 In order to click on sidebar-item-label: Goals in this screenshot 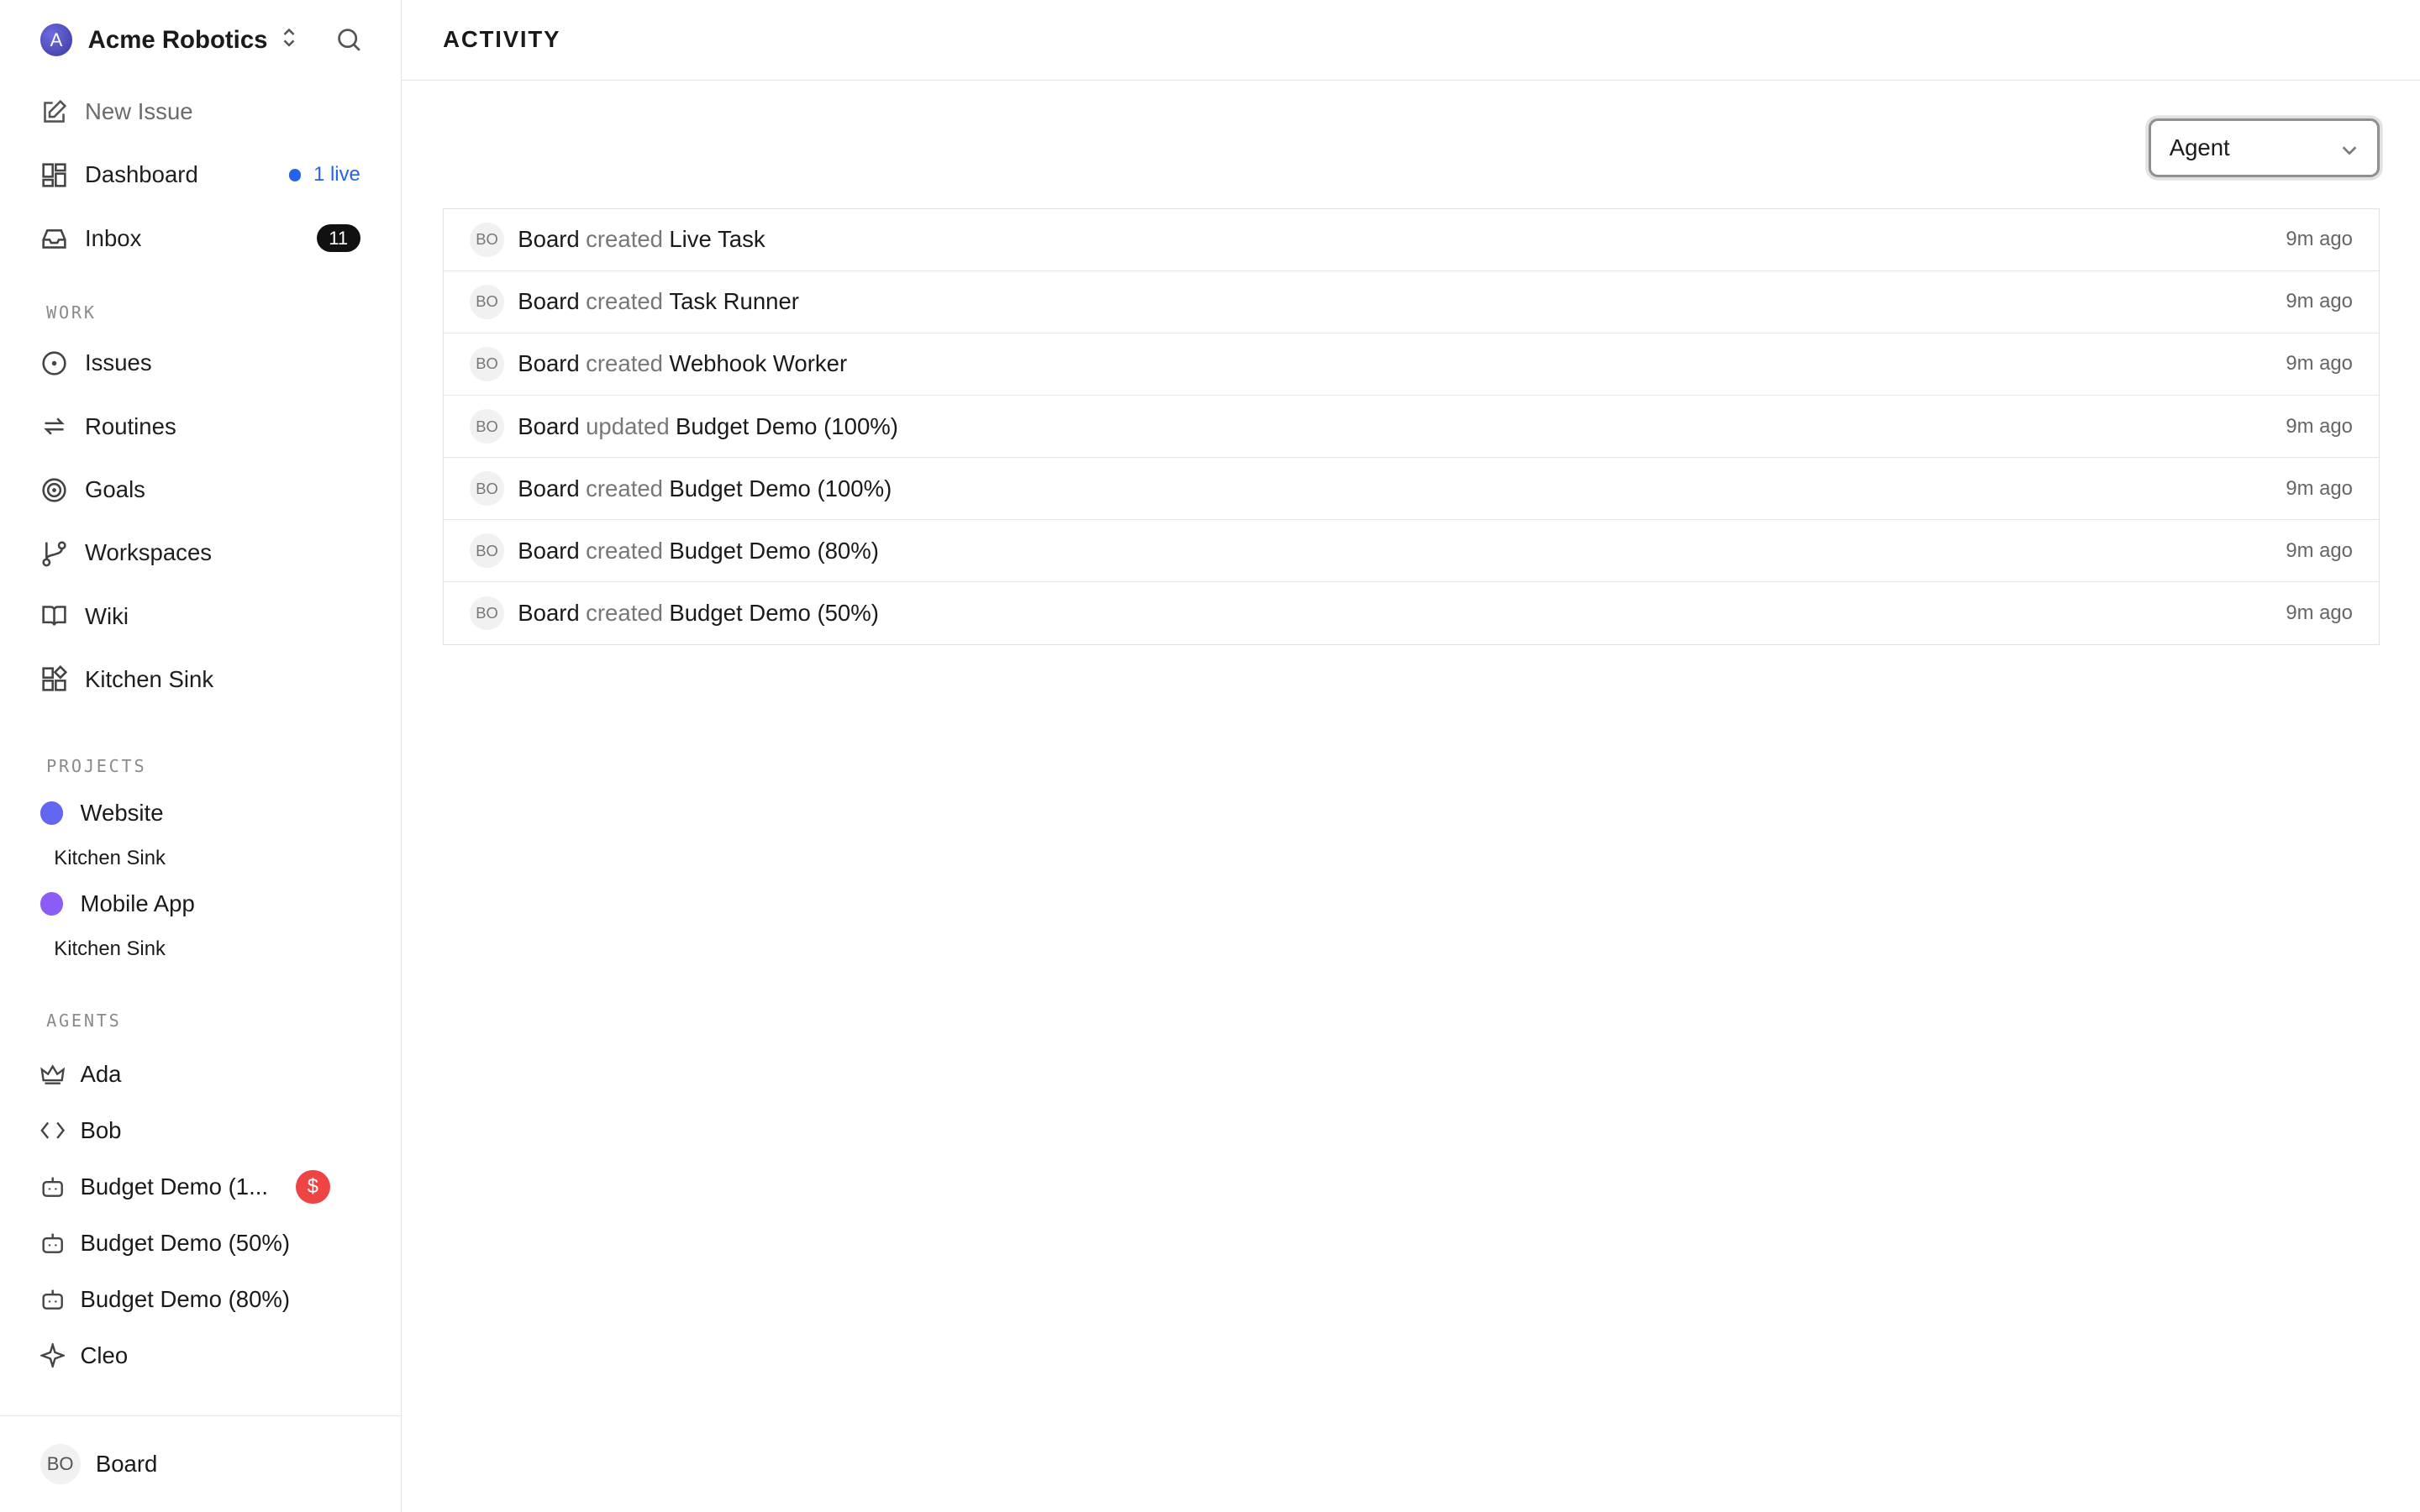, I will do `click(115, 489)`.